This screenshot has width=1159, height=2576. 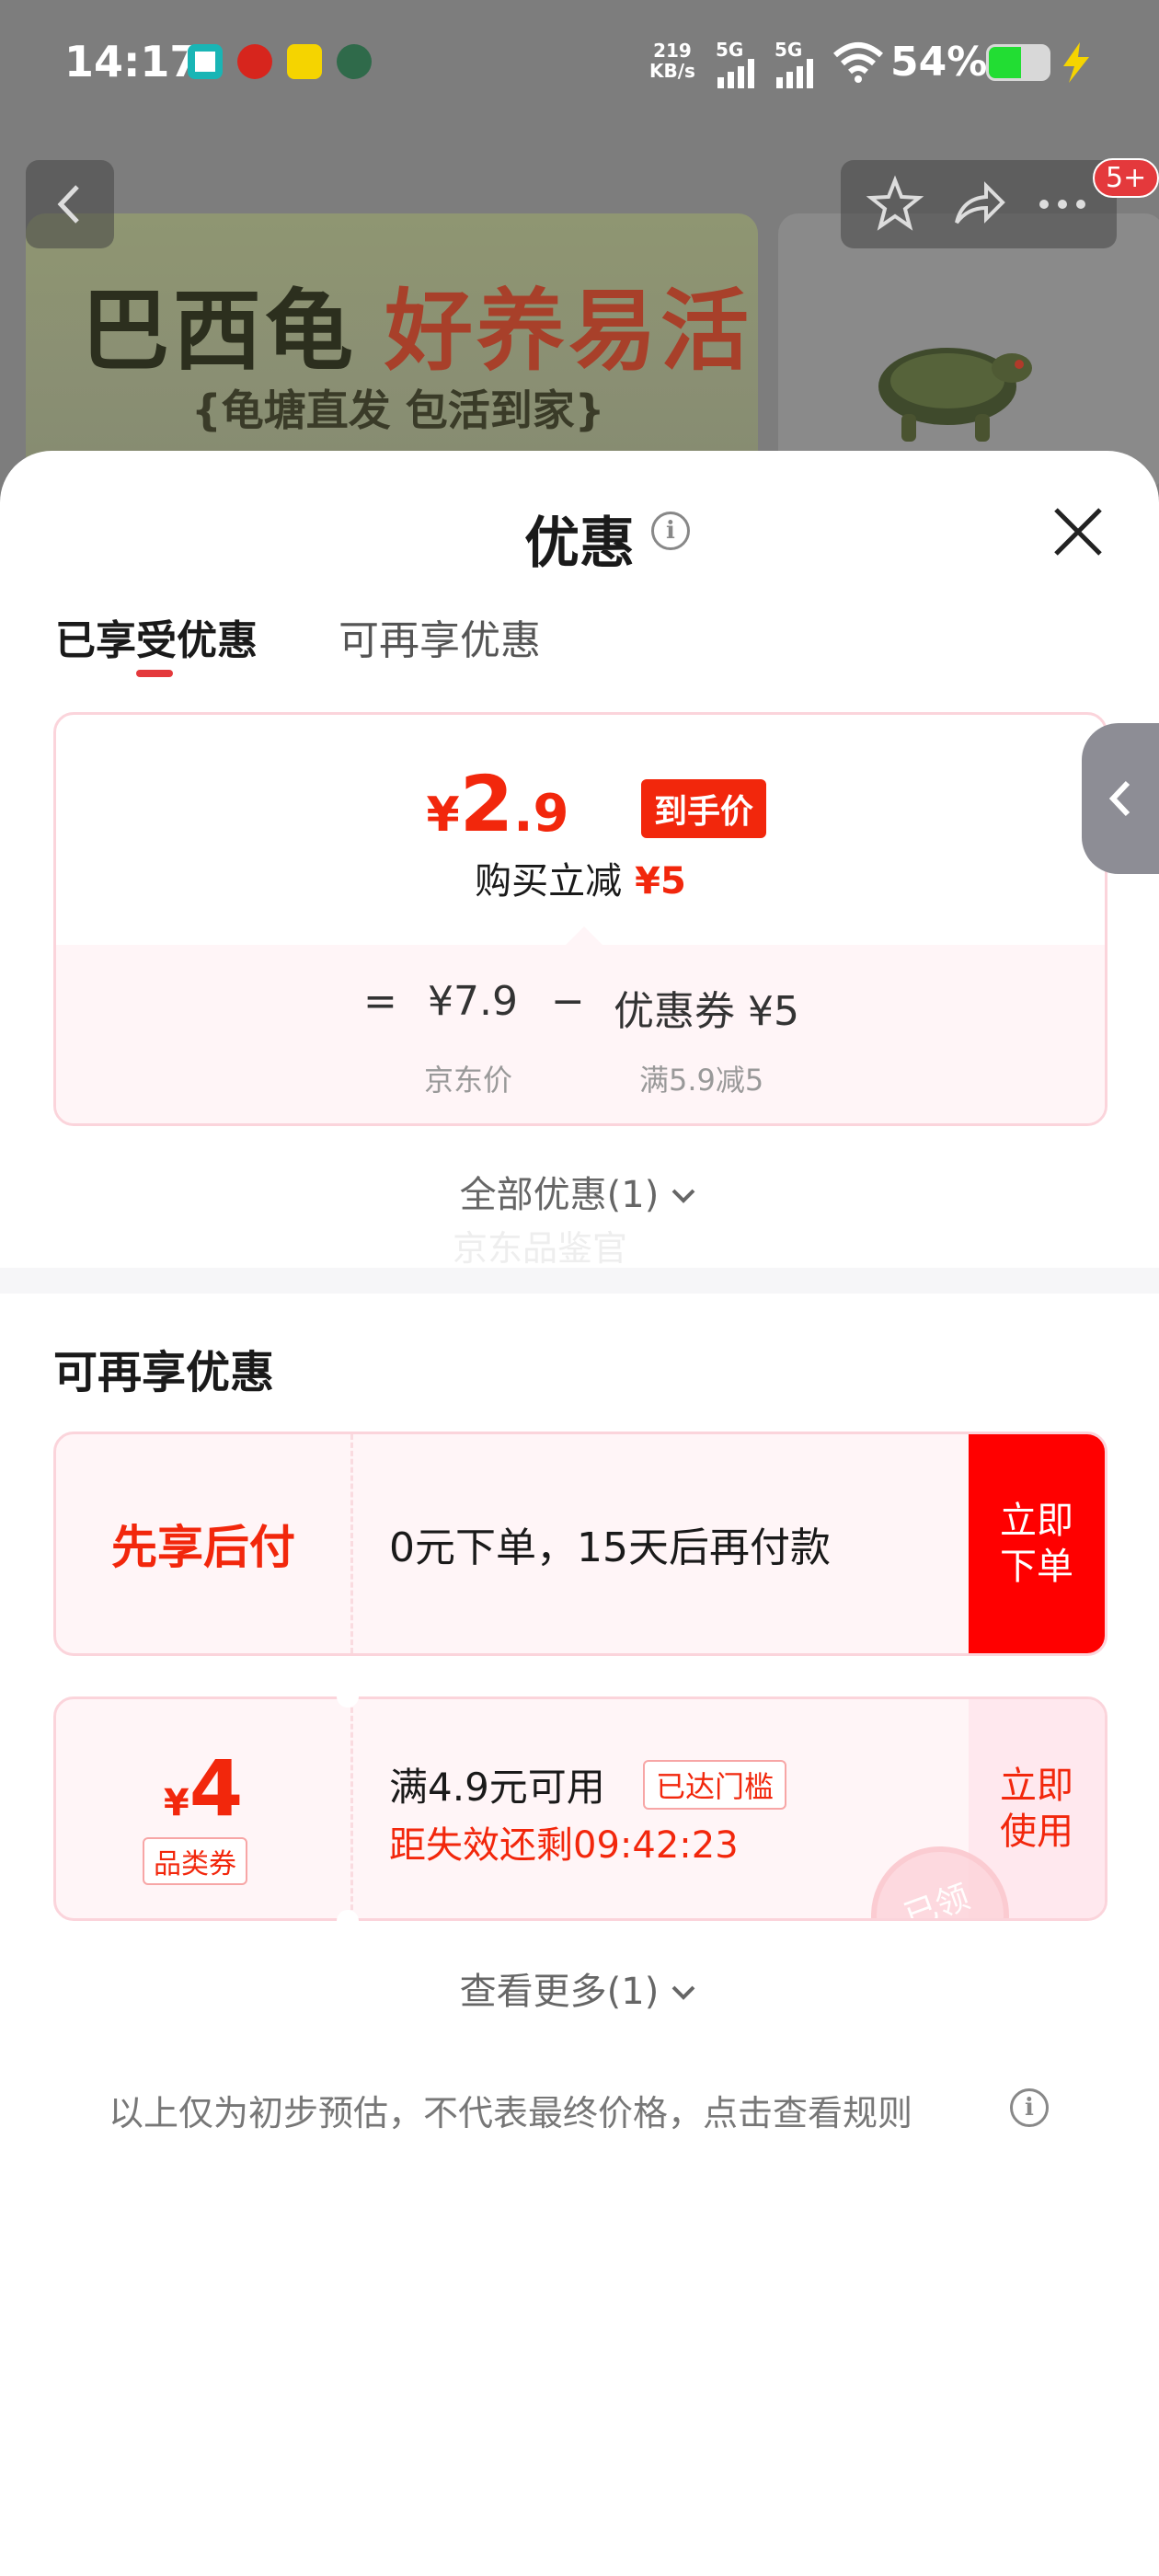 I want to click on charging-bolt-icon, so click(x=1076, y=62).